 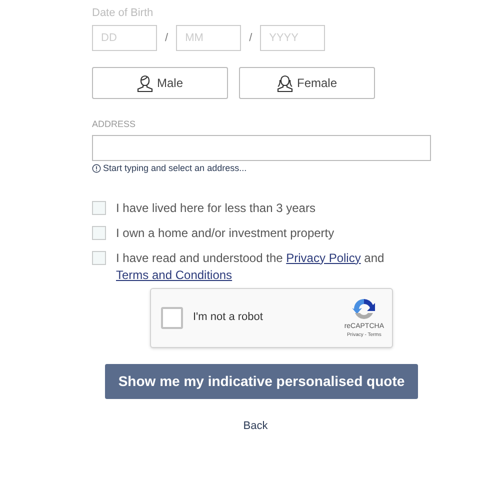 I want to click on female-icon, so click(x=284, y=83).